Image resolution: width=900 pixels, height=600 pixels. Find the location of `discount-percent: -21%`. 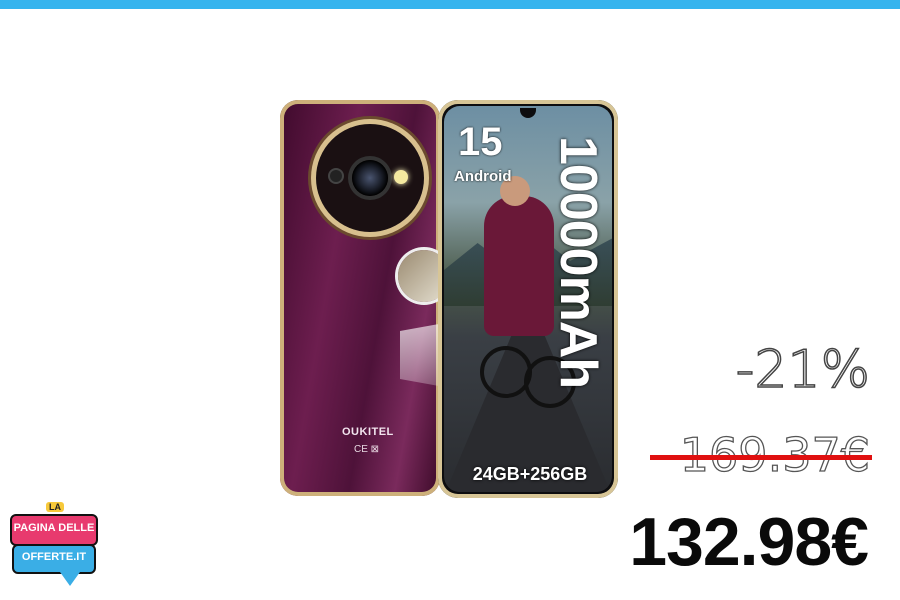

discount-percent: -21% is located at coordinates (803, 370).